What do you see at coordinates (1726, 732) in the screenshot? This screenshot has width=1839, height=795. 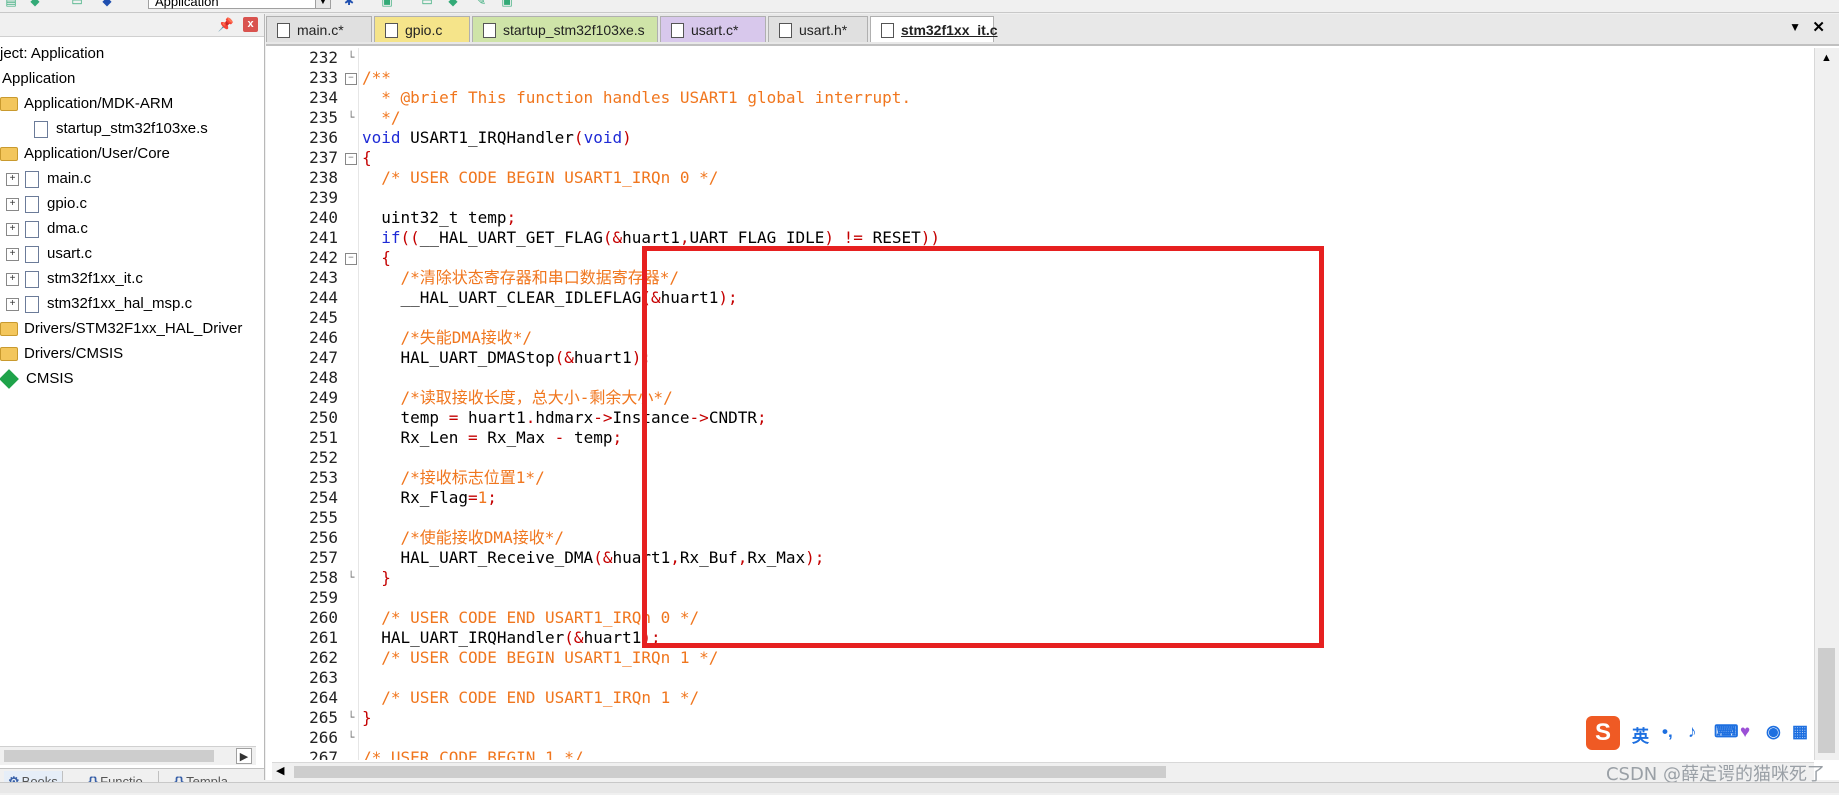 I see `keyboard-icon: ⌨` at bounding box center [1726, 732].